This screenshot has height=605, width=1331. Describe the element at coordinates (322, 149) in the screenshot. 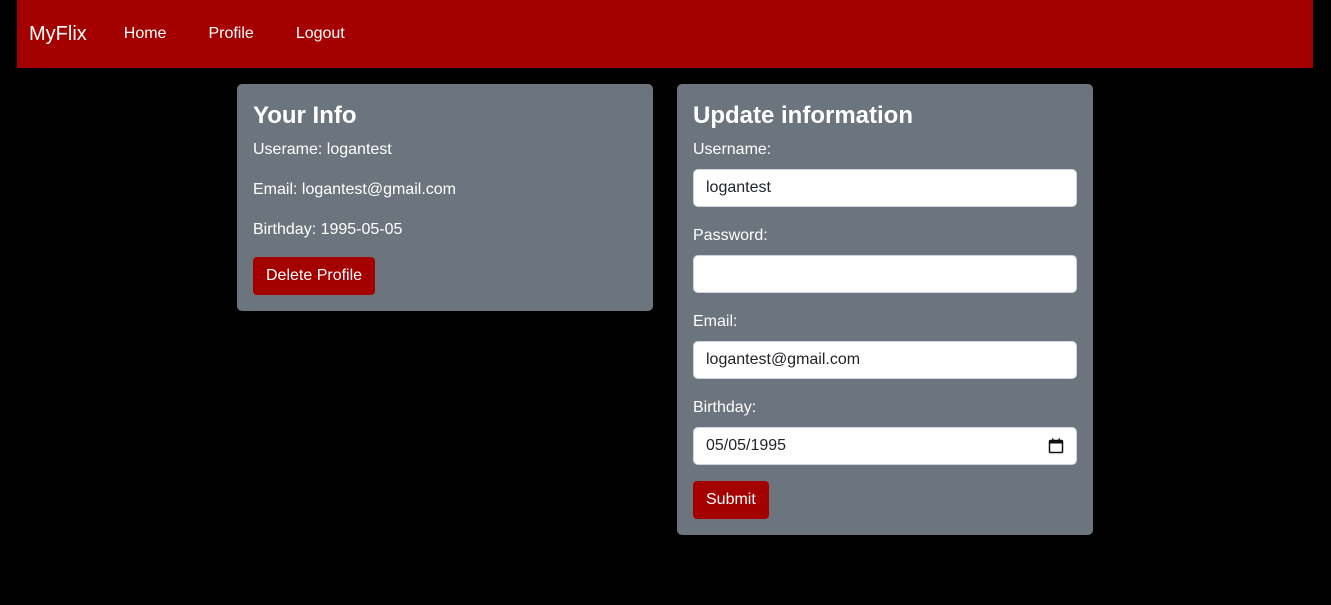

I see `info-username: Userame: logantest` at that location.